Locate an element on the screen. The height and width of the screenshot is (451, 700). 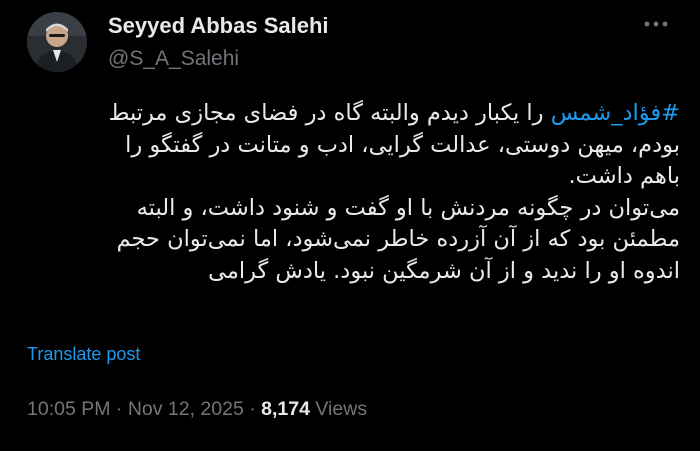
more-horizontal-icon is located at coordinates (656, 24).